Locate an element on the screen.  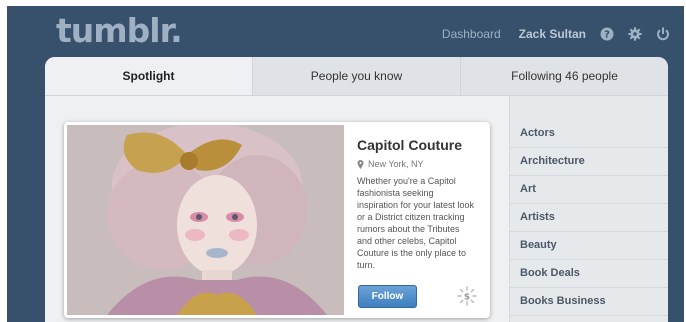
tab-people-you-know: People you know is located at coordinates (357, 76).